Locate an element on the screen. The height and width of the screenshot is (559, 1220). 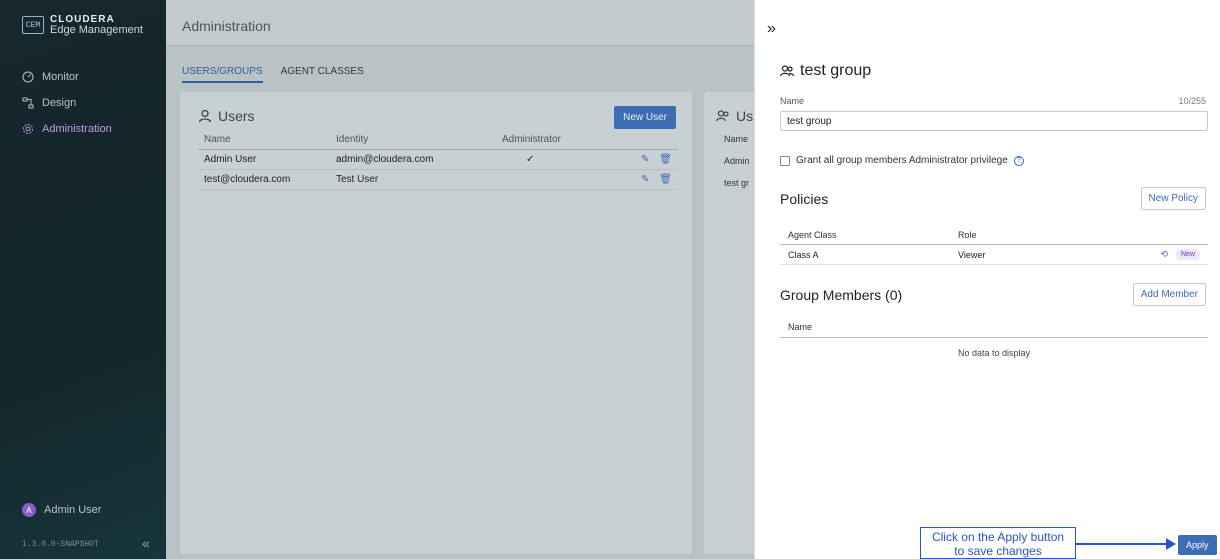
table-row: test@cloudera.com Test User ✎ 🗑 is located at coordinates (438, 179).